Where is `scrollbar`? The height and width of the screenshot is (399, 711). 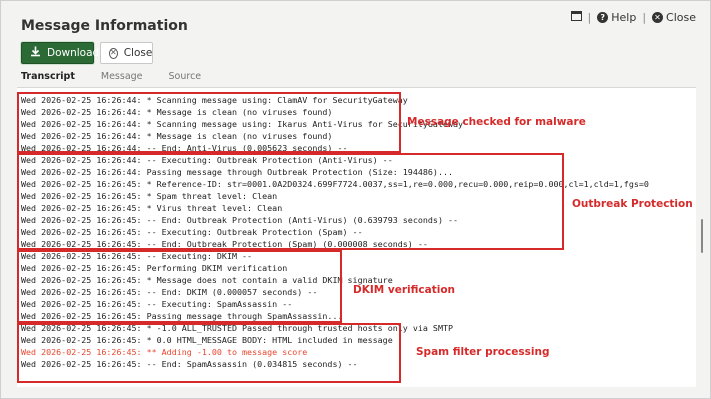 scrollbar is located at coordinates (703, 237).